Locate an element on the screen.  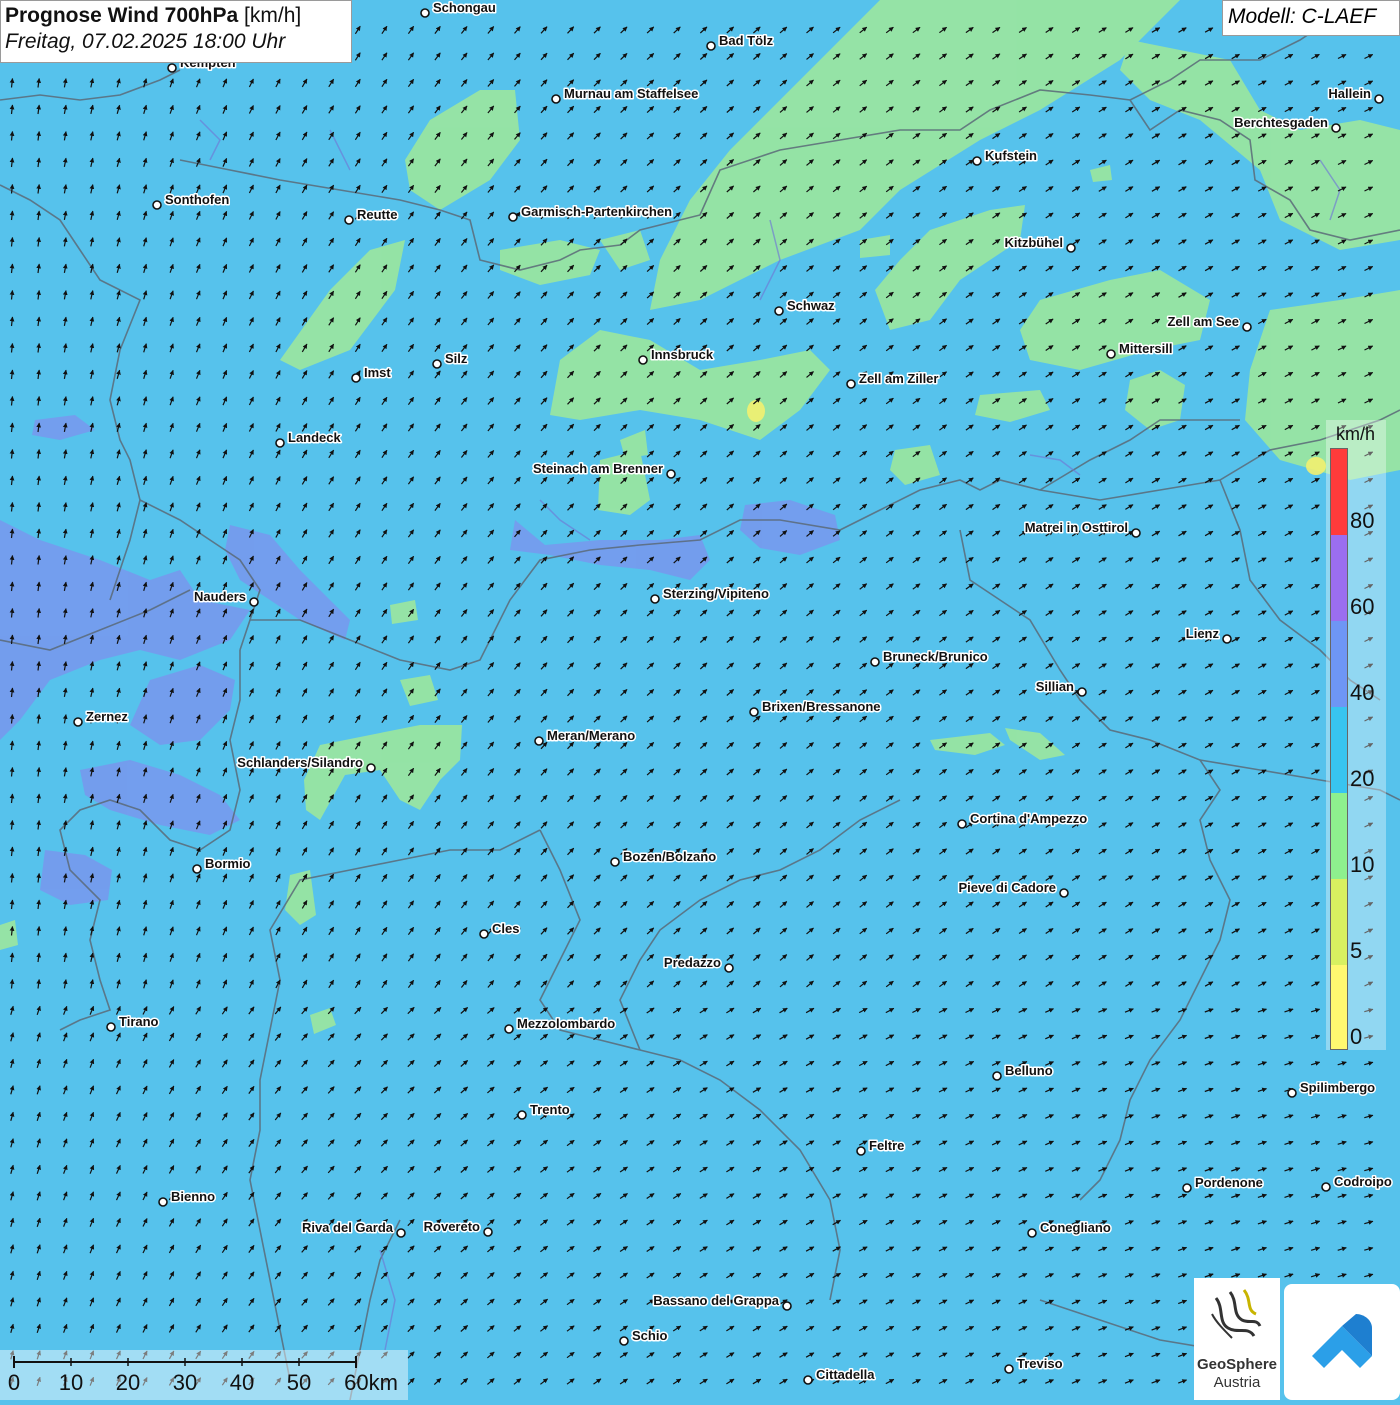
city-label: Predazzo is located at coordinates (692, 962).